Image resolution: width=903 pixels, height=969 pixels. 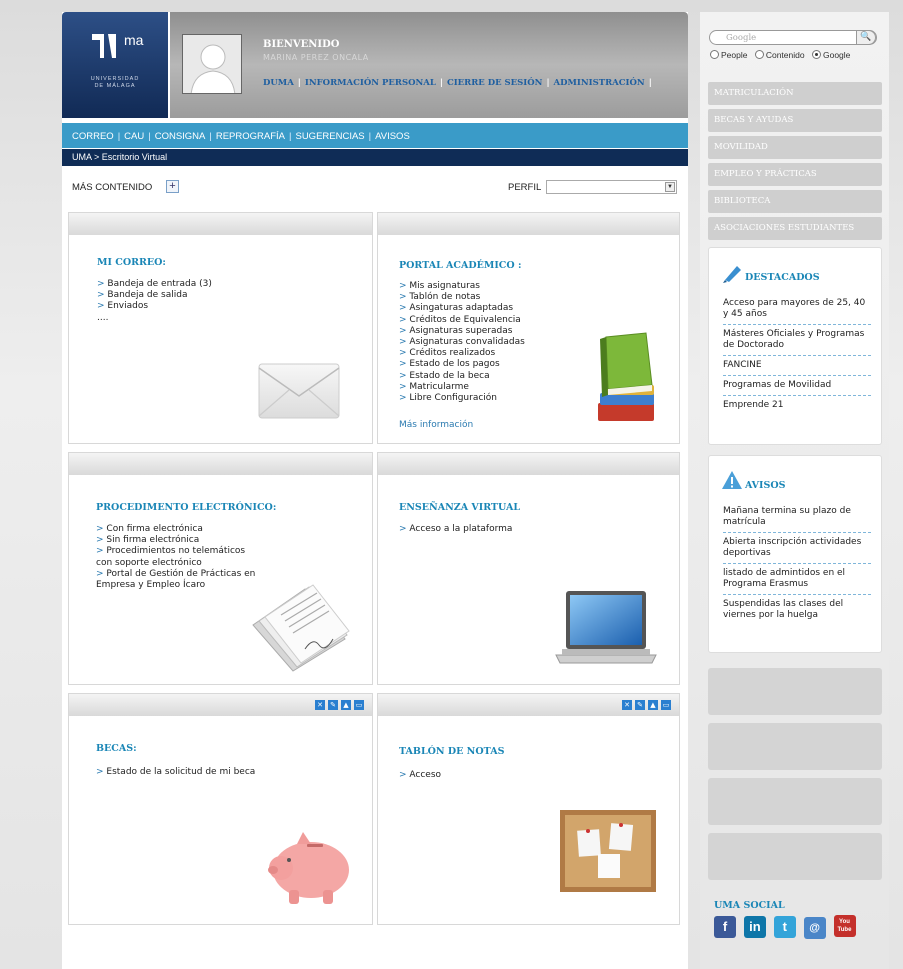 What do you see at coordinates (528, 568) in the screenshot?
I see `panel-ensenanza: ENSEÑANZA VIRTUAL Acceso a la plataforma` at bounding box center [528, 568].